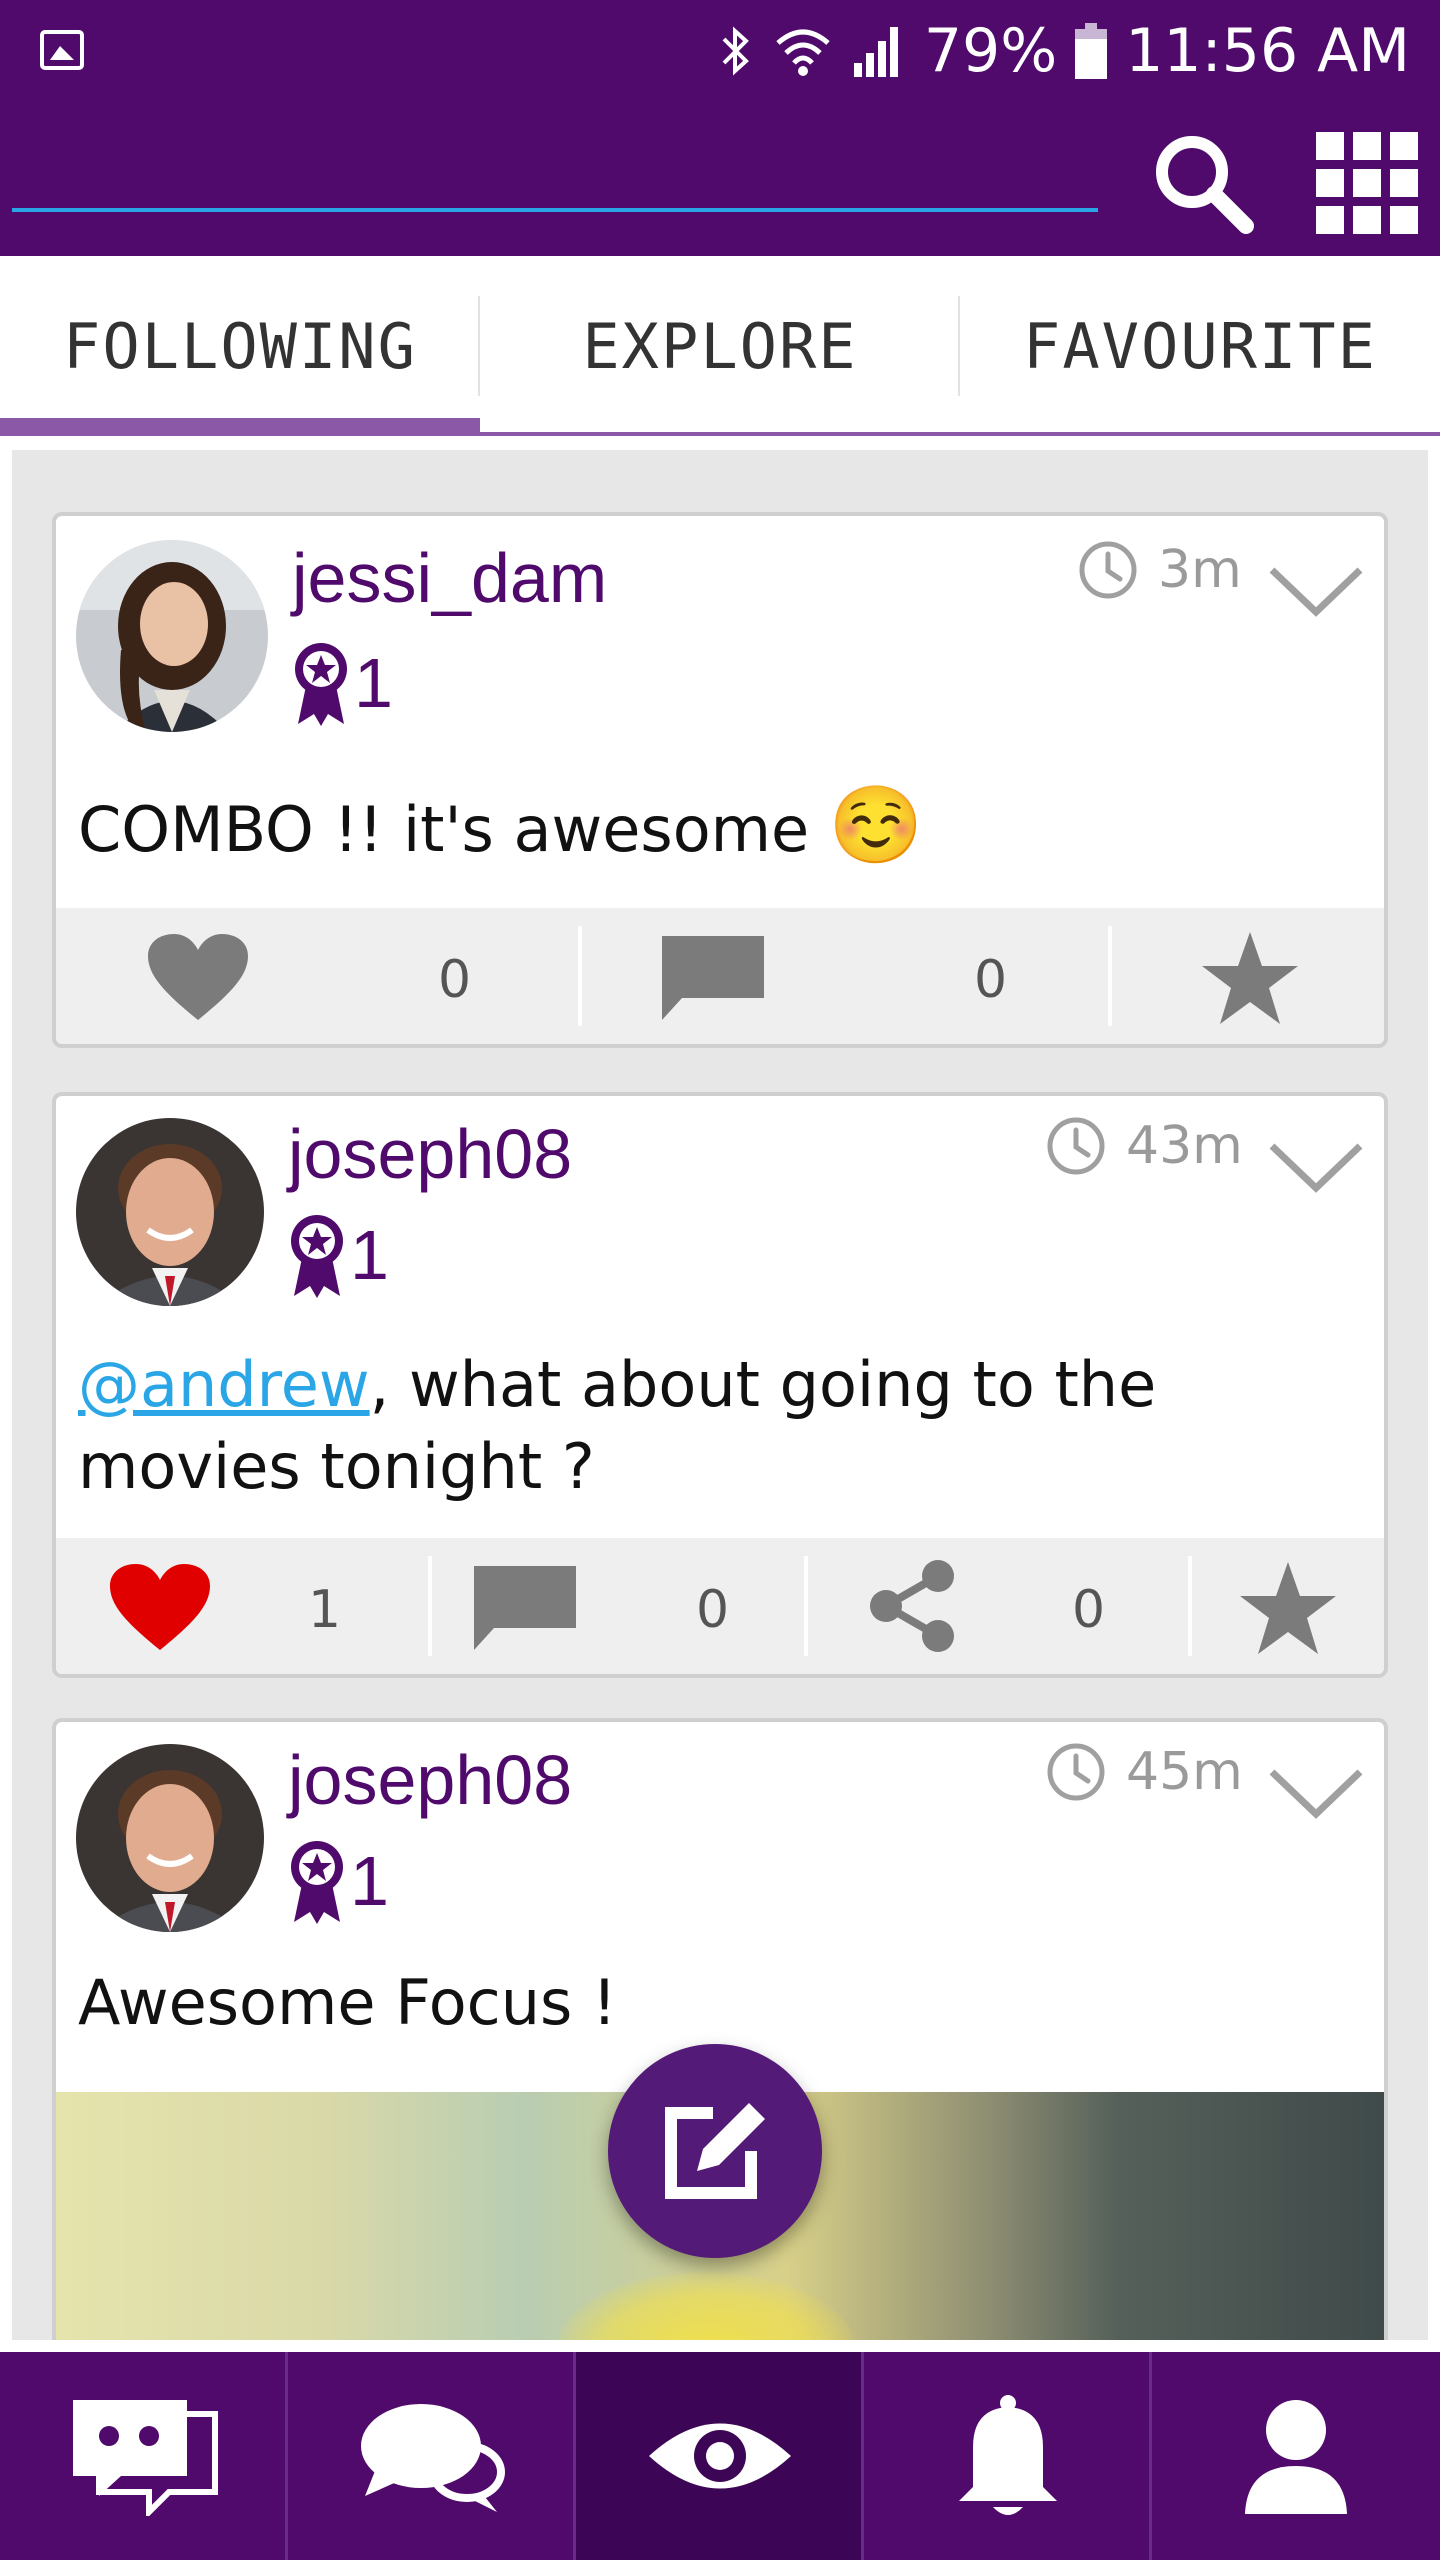 This screenshot has height=2560, width=1440. Describe the element at coordinates (62, 50) in the screenshot. I see `gallery-icon` at that location.